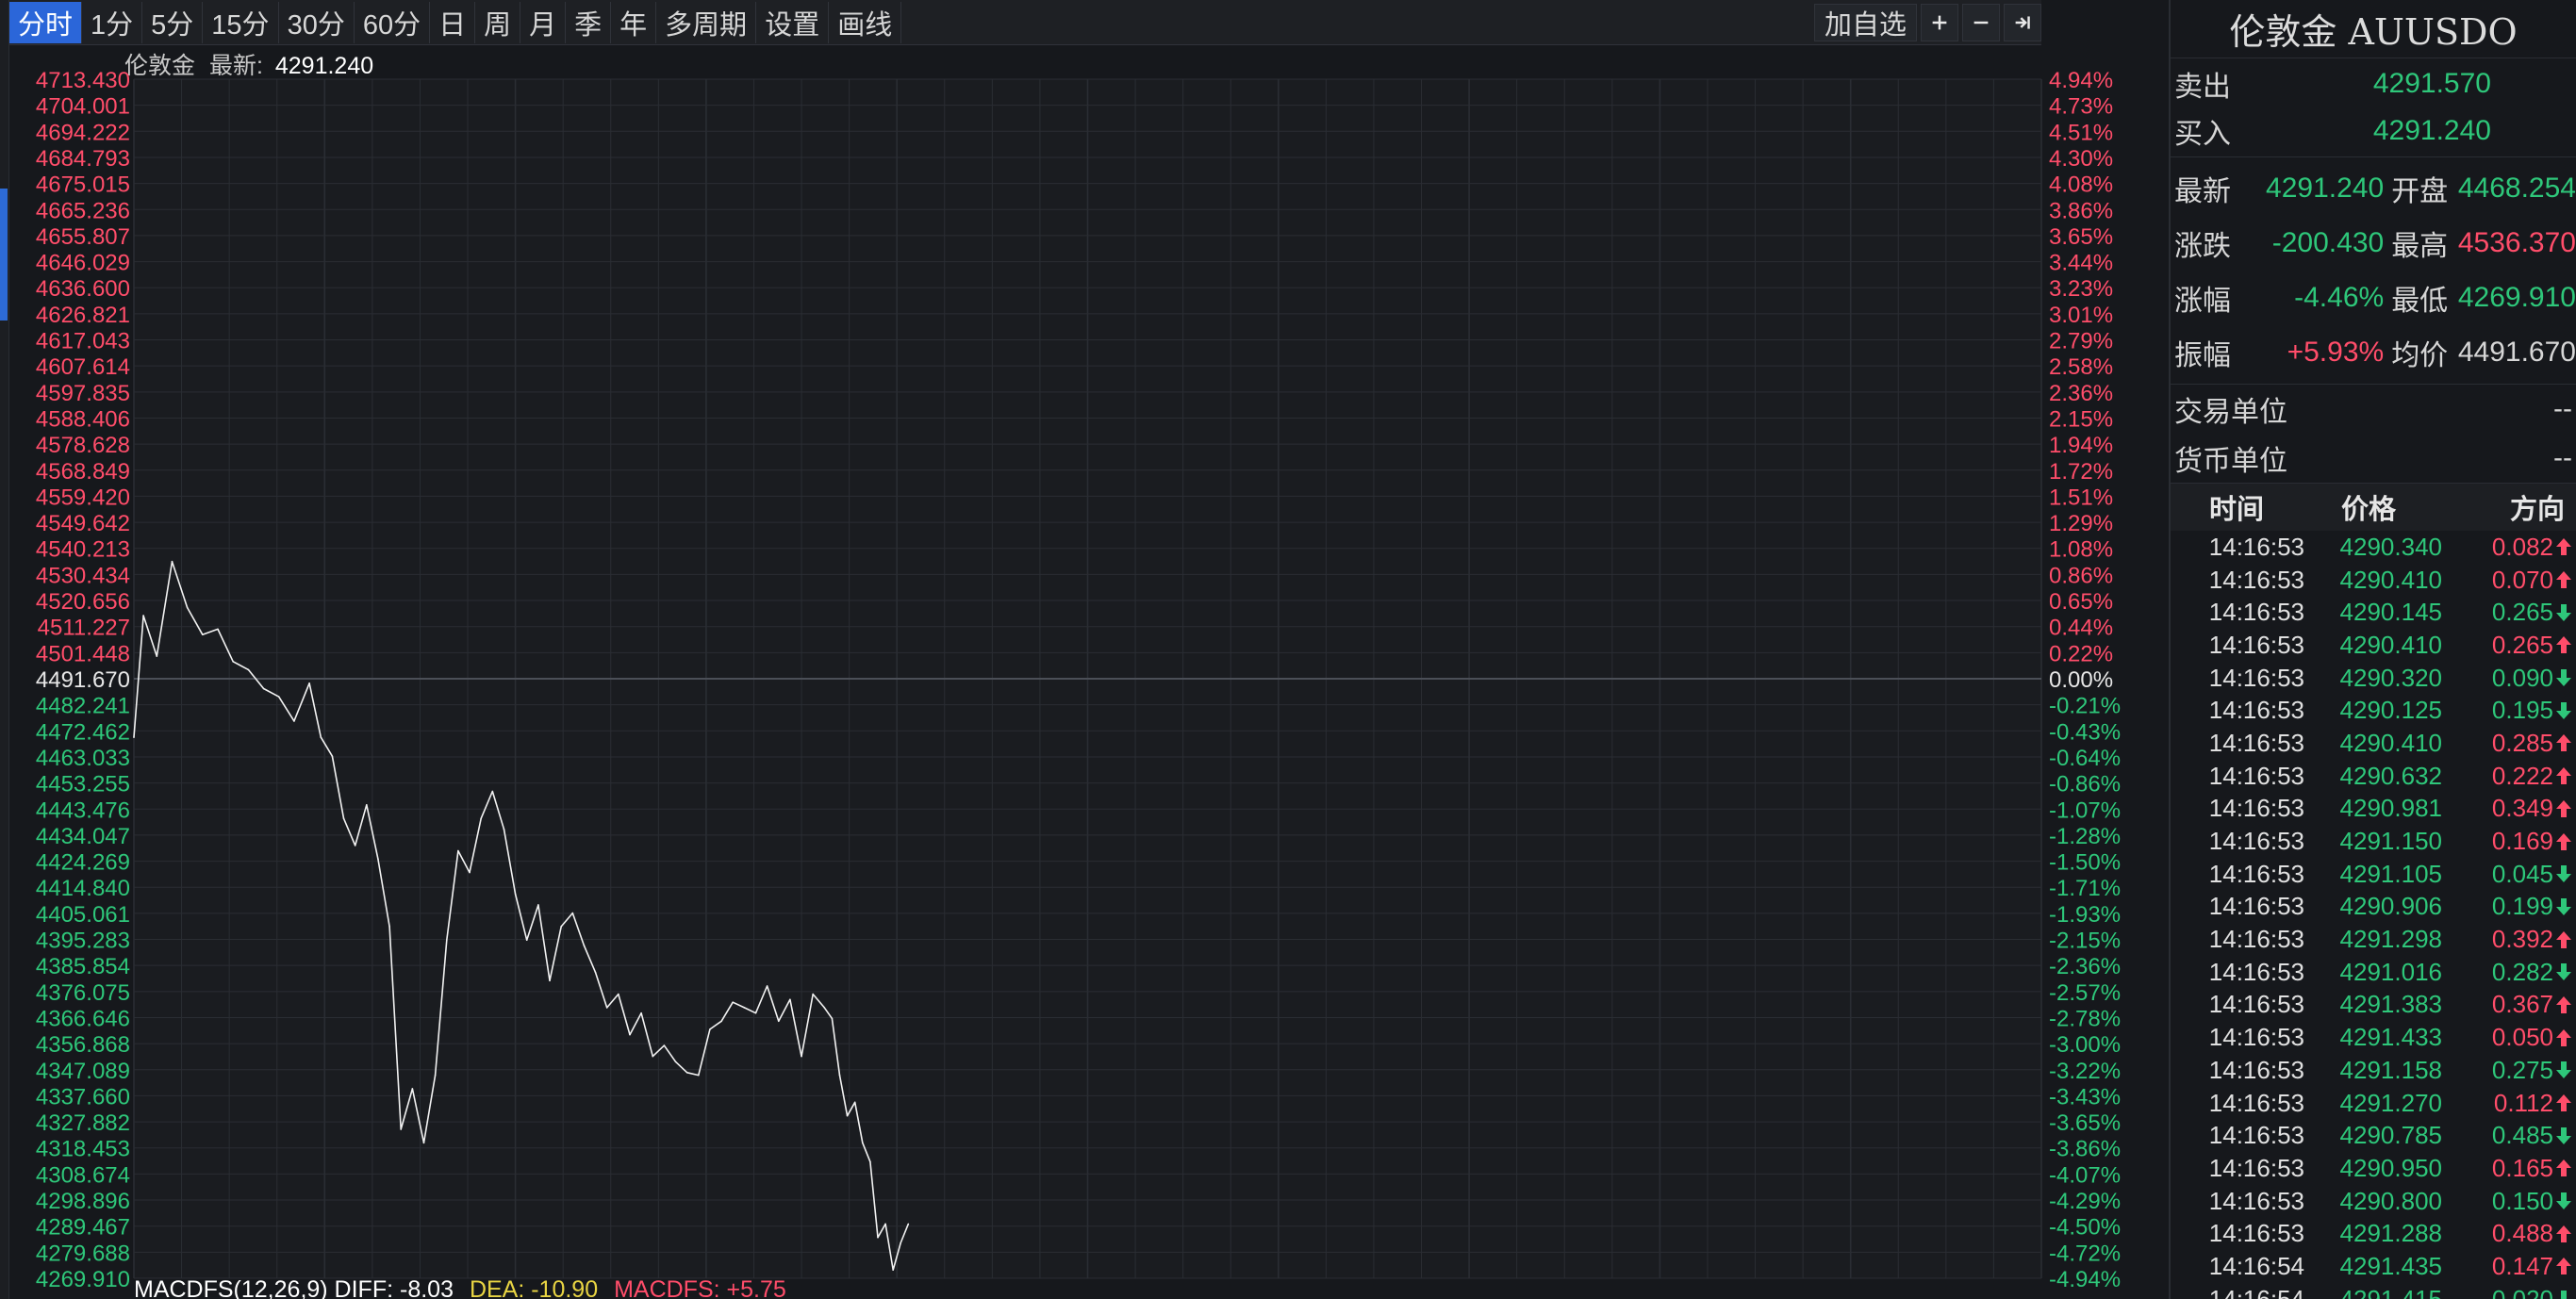 The image size is (2576, 1299). I want to click on macd-value: MACDFS: +5.75, so click(700, 1287).